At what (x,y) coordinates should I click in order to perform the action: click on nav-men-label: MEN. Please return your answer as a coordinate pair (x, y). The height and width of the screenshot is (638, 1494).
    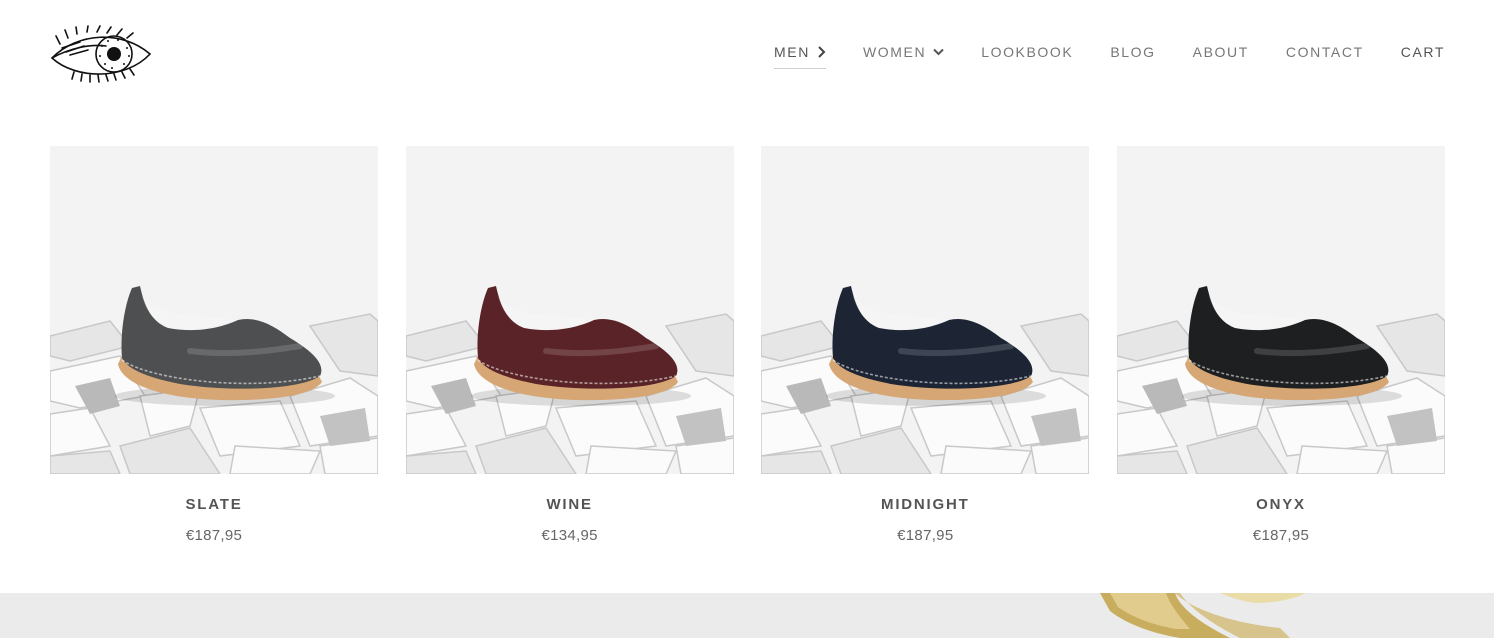
    Looking at the image, I should click on (792, 52).